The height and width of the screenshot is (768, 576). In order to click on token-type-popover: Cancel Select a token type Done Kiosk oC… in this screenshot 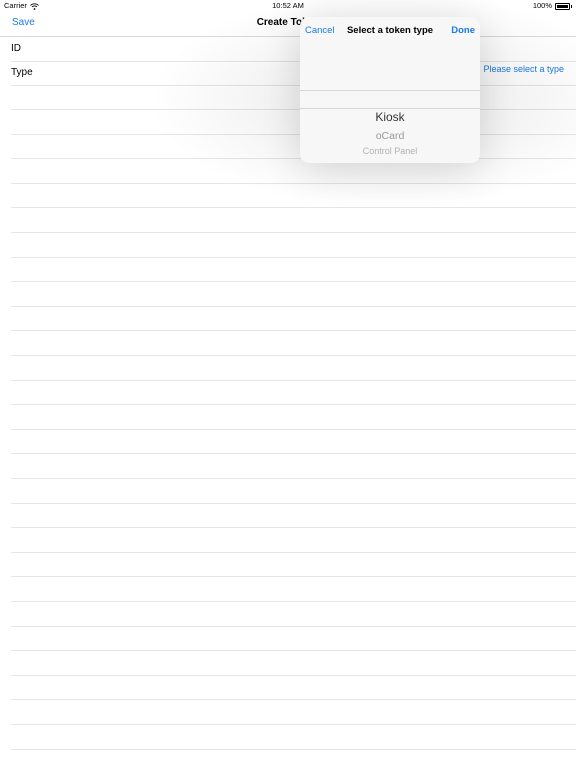, I will do `click(390, 90)`.